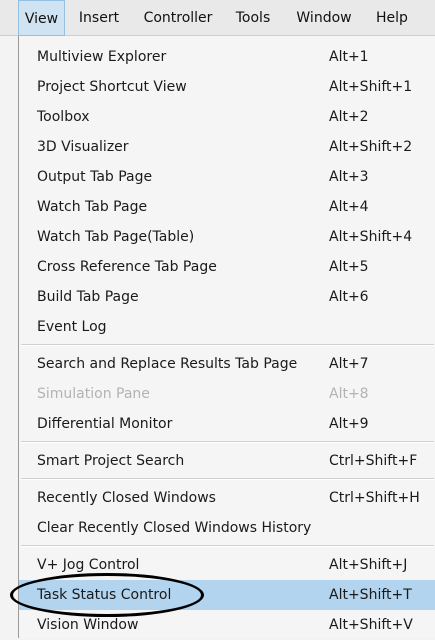 The height and width of the screenshot is (640, 435). I want to click on menu-item-shortcut: Alt+Shift+T, so click(370, 595).